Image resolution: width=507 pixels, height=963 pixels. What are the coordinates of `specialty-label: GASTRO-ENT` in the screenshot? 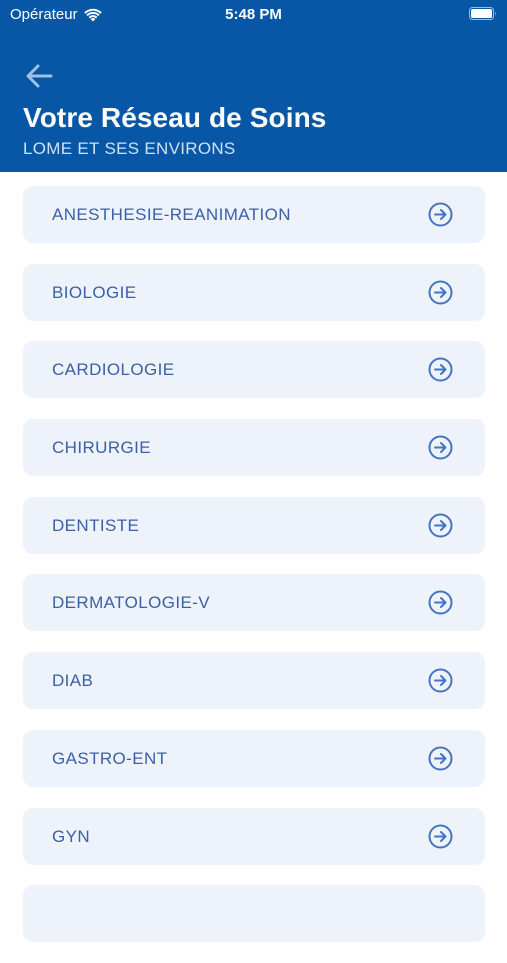 It's located at (110, 758).